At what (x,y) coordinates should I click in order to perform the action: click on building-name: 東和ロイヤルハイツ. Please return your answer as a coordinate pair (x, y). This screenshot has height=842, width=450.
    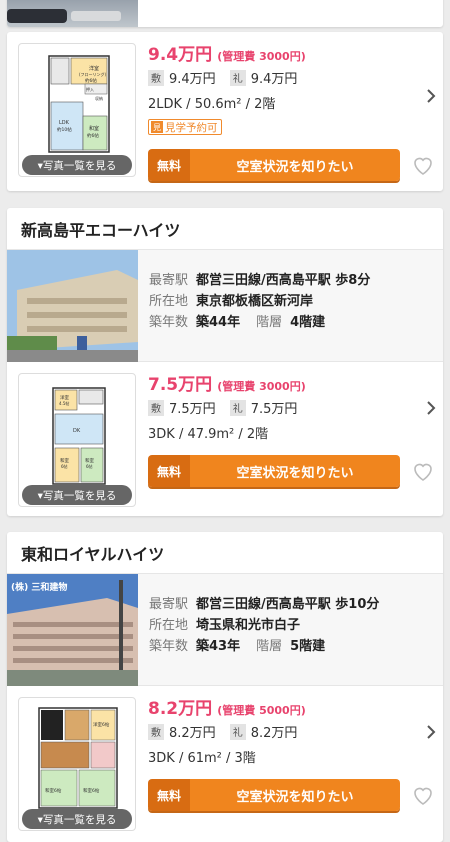
    Looking at the image, I should click on (225, 553).